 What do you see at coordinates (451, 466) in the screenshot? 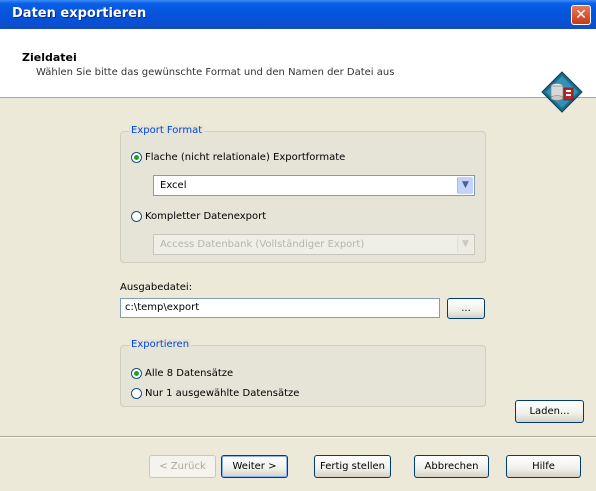
I see `cancel-button: Abbrechen` at bounding box center [451, 466].